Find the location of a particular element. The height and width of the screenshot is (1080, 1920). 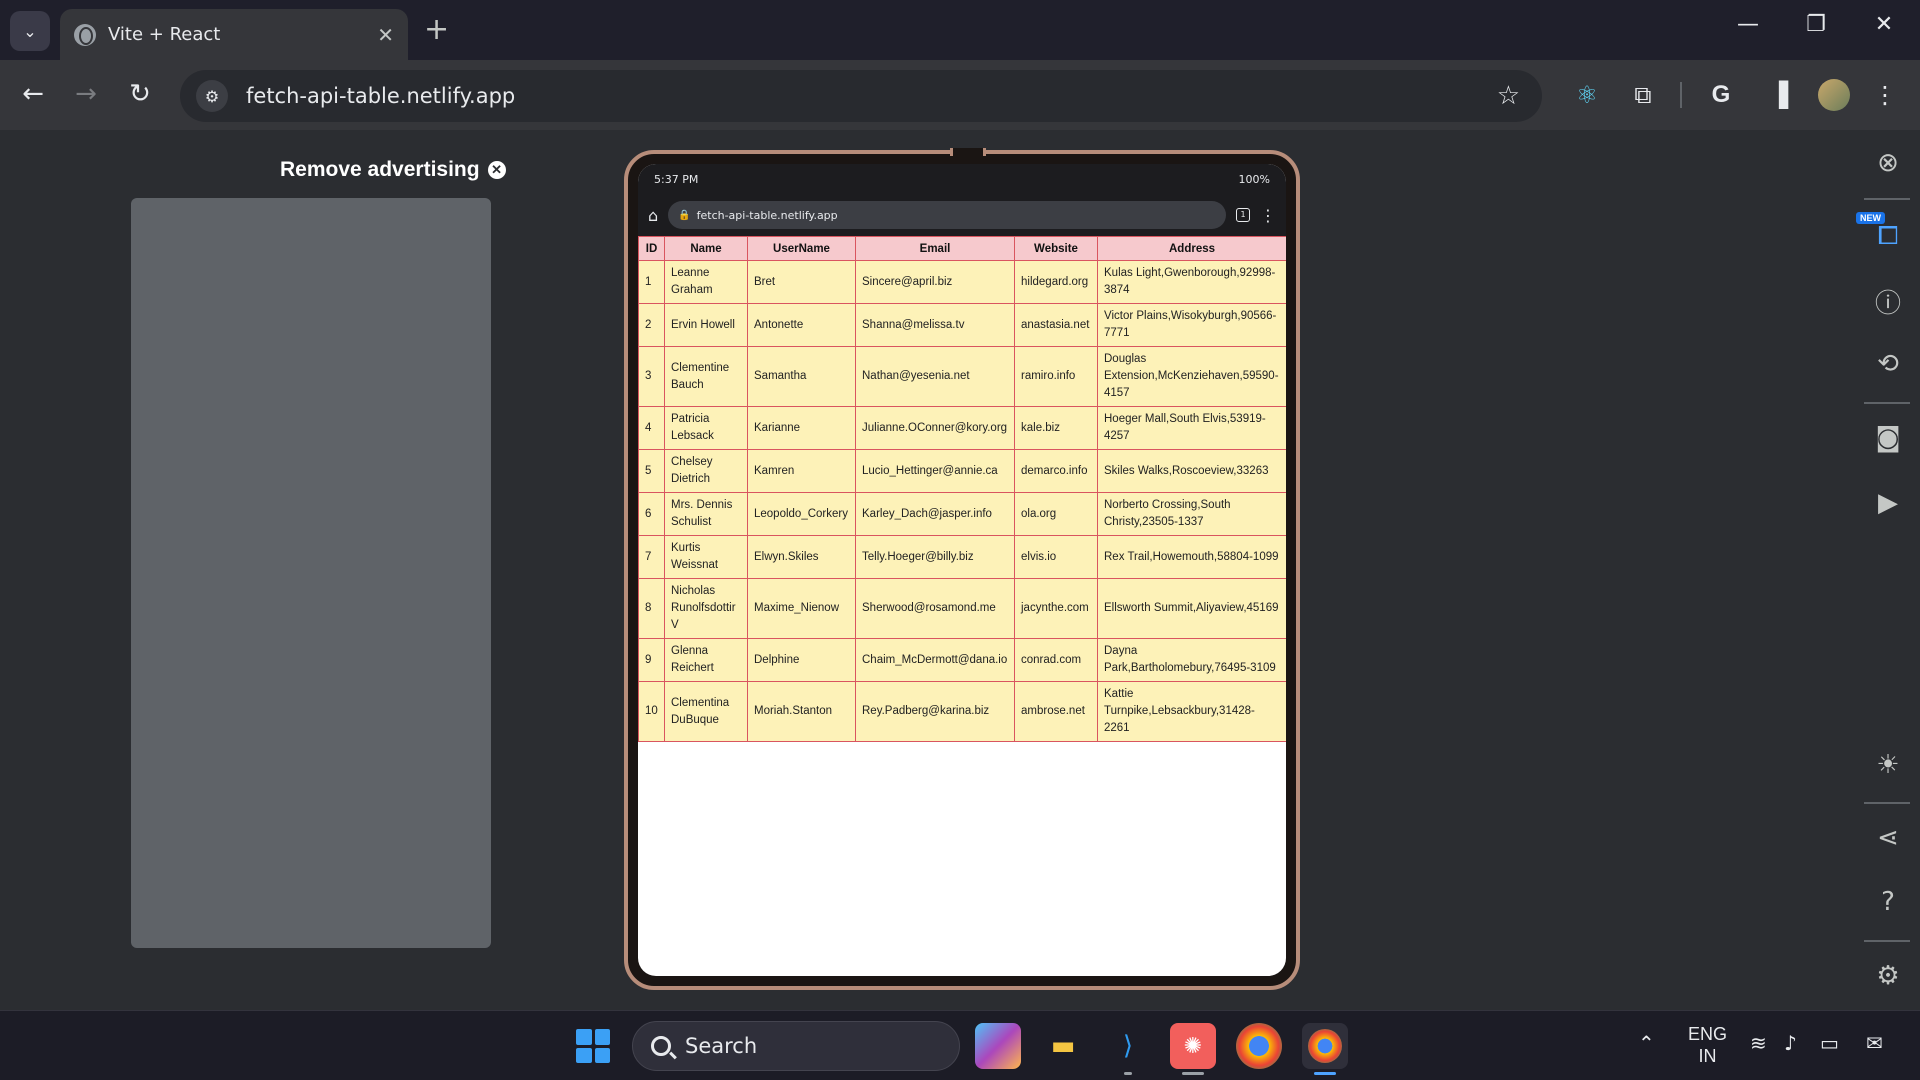

battery-icon: ▭ is located at coordinates (1829, 1043).